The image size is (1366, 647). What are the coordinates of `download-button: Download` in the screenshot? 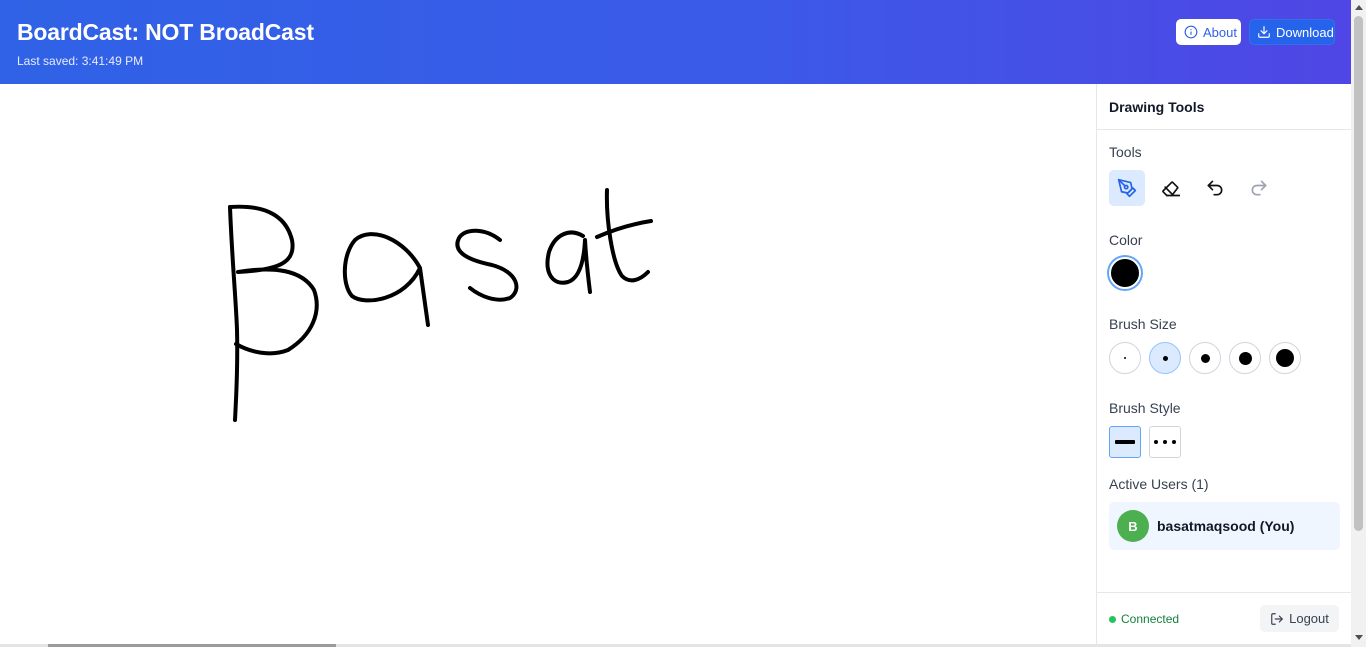 It's located at (1292, 32).